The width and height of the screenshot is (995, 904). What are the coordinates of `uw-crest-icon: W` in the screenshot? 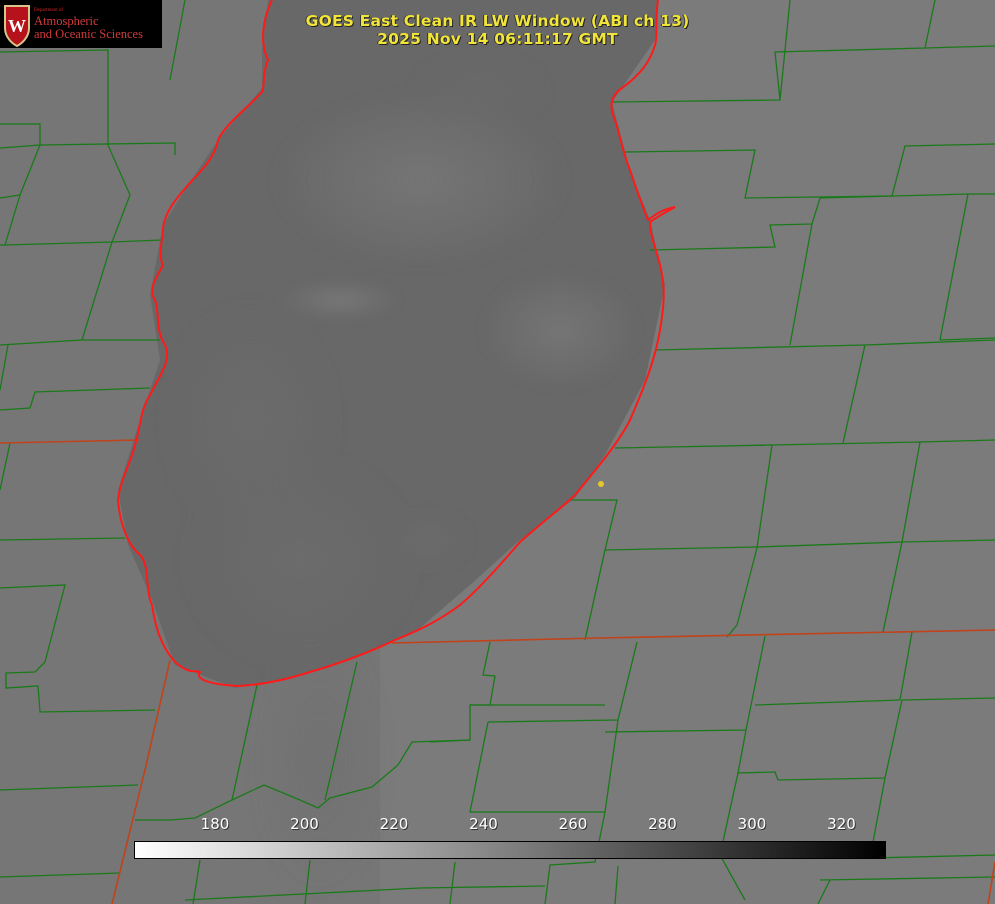 It's located at (17, 26).